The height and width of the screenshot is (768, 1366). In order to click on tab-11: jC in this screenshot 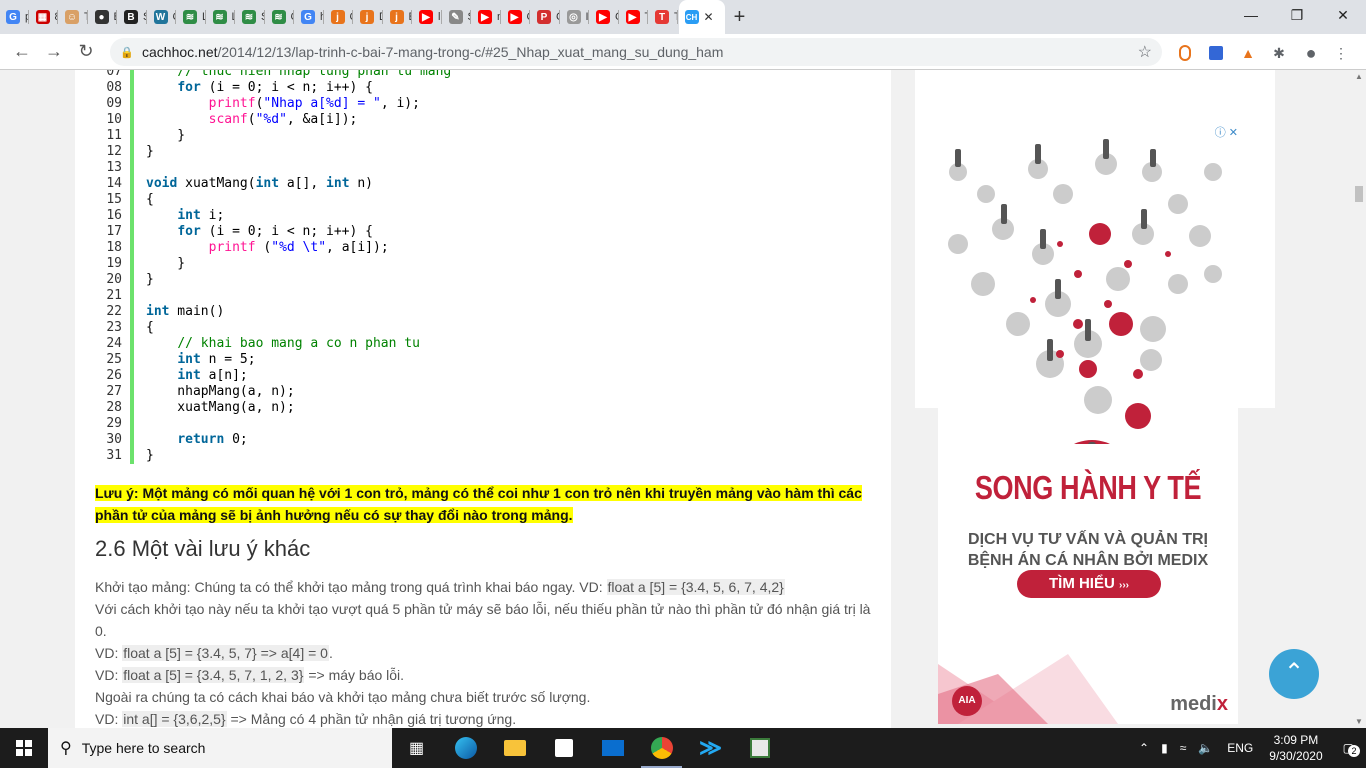, I will do `click(340, 17)`.